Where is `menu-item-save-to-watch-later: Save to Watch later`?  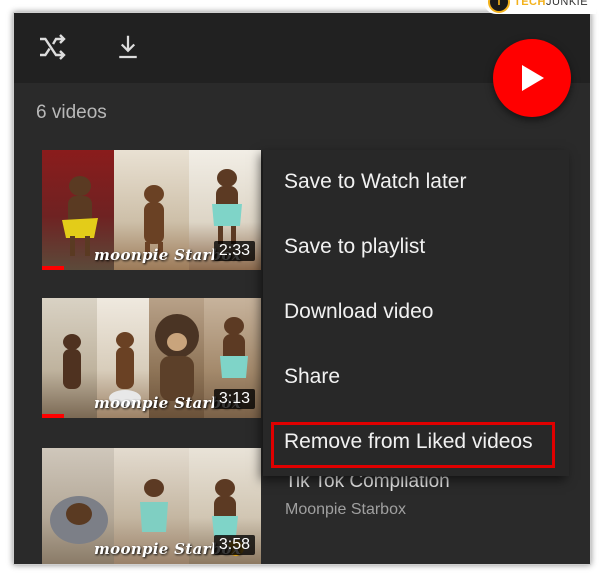 menu-item-save-to-watch-later: Save to Watch later is located at coordinates (416, 183).